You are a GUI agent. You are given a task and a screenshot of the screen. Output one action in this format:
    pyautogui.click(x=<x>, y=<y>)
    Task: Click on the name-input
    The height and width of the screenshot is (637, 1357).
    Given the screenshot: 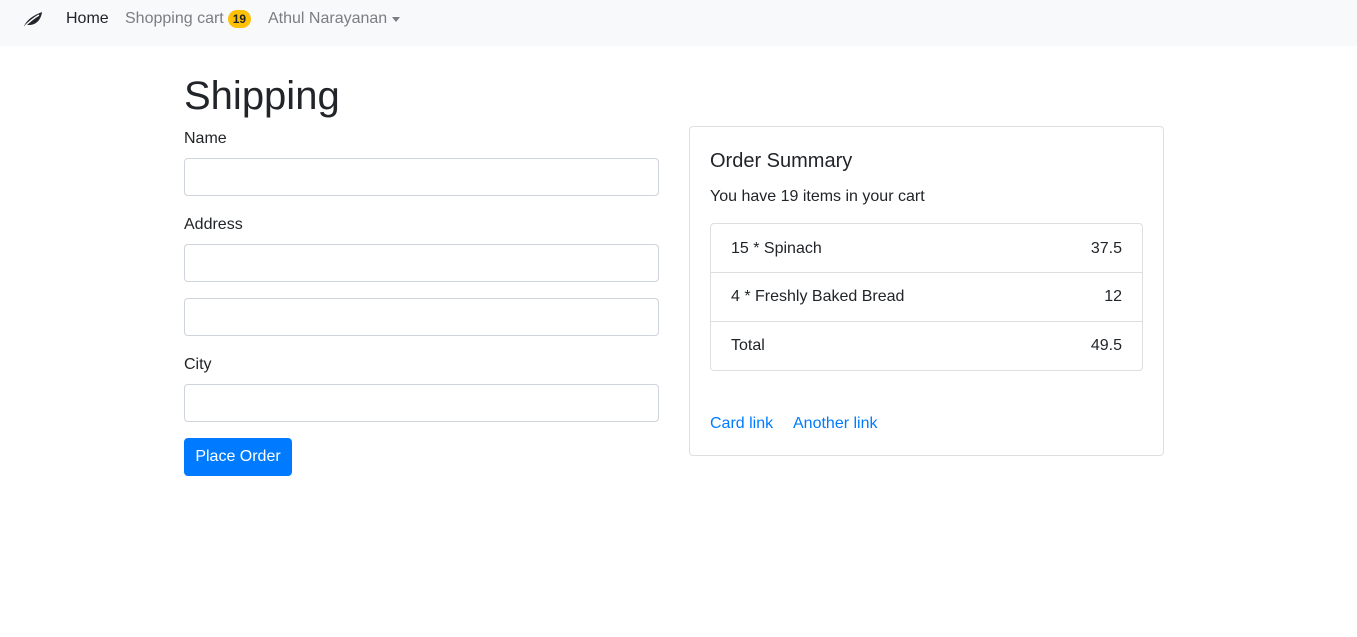 What is the action you would take?
    pyautogui.click(x=421, y=177)
    